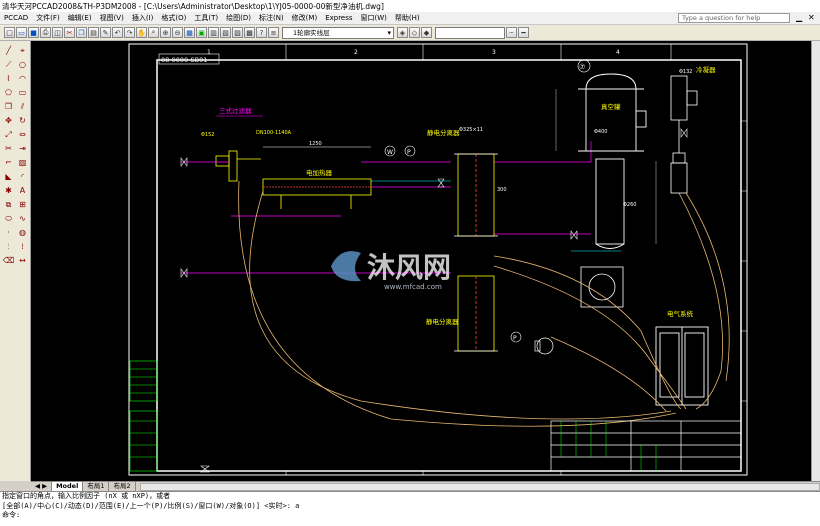 Image resolution: width=820 pixels, height=526 pixels. Describe the element at coordinates (22, 190) in the screenshot. I see `text-icon: A` at that location.